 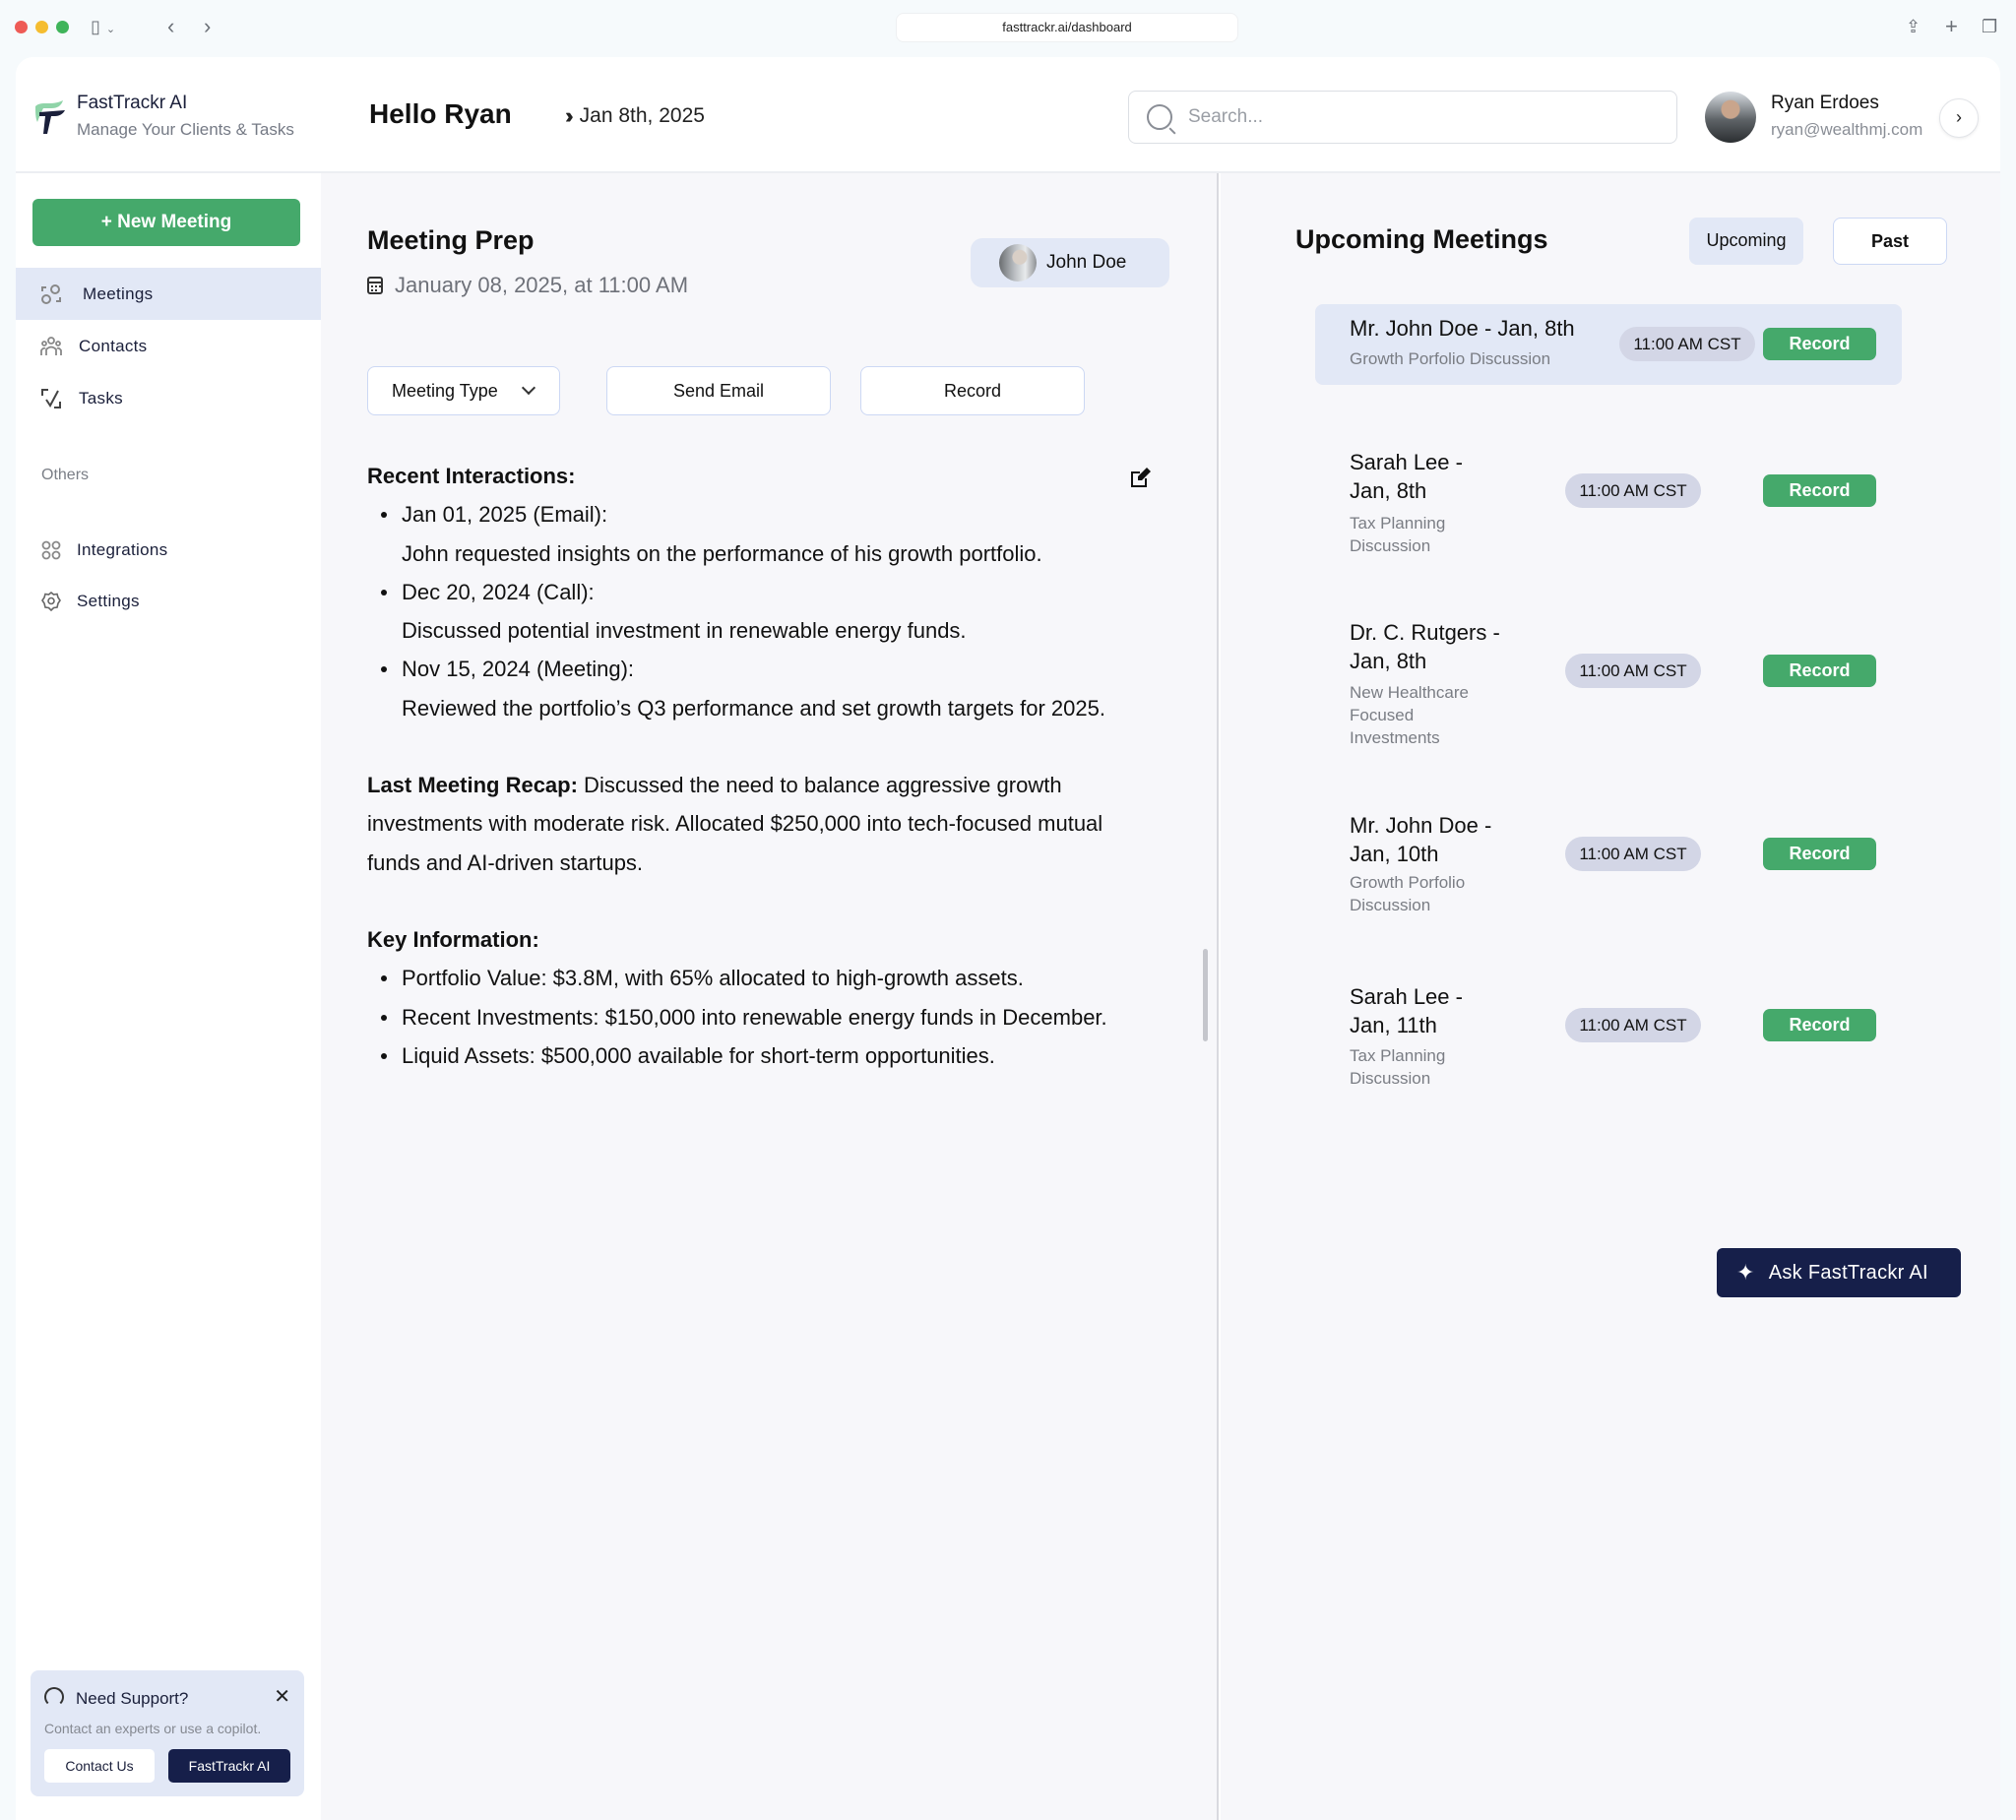 What do you see at coordinates (1070, 262) in the screenshot?
I see `client-chip: John Doe` at bounding box center [1070, 262].